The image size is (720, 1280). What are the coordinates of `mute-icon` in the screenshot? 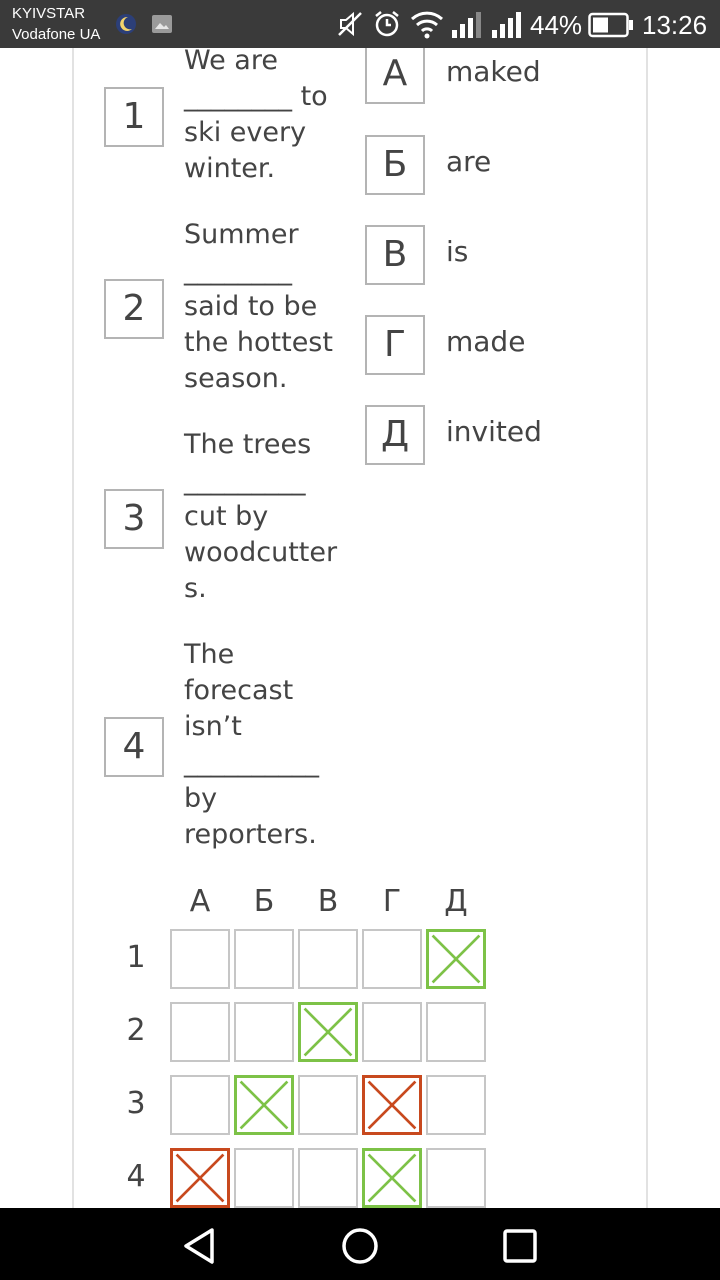 It's located at (350, 26).